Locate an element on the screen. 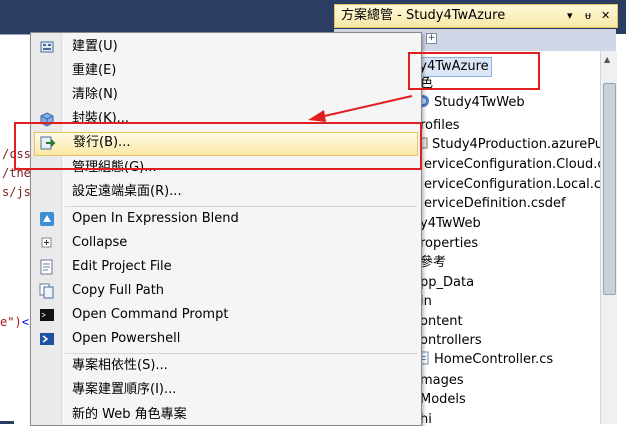 This screenshot has width=626, height=426. tree-item: erviceConfiguration.Cloud.csc is located at coordinates (512, 164).